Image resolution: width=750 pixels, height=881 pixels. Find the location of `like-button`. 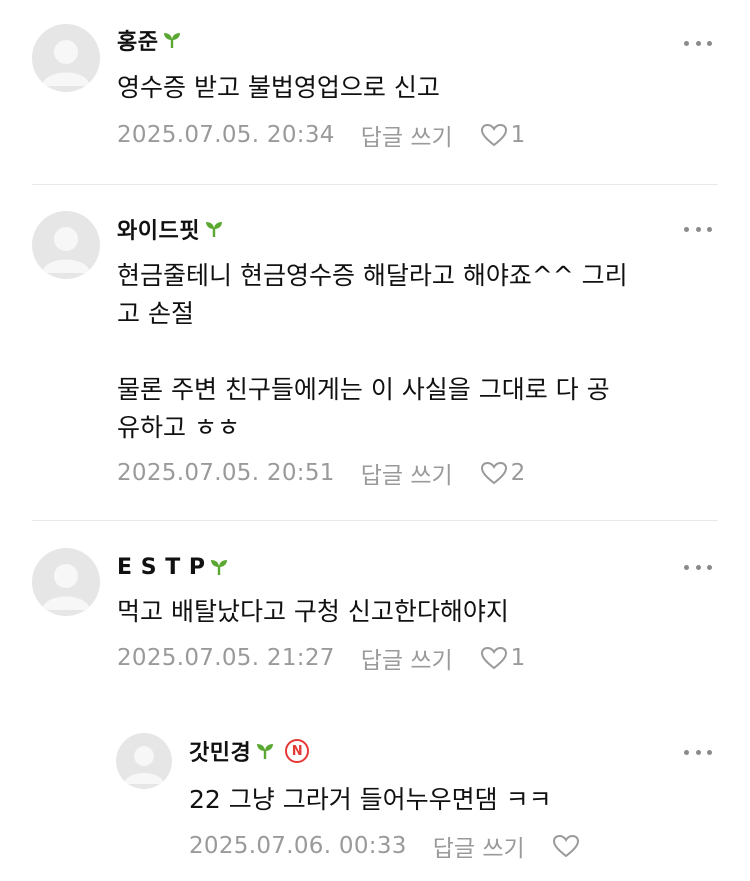

like-button is located at coordinates (567, 846).